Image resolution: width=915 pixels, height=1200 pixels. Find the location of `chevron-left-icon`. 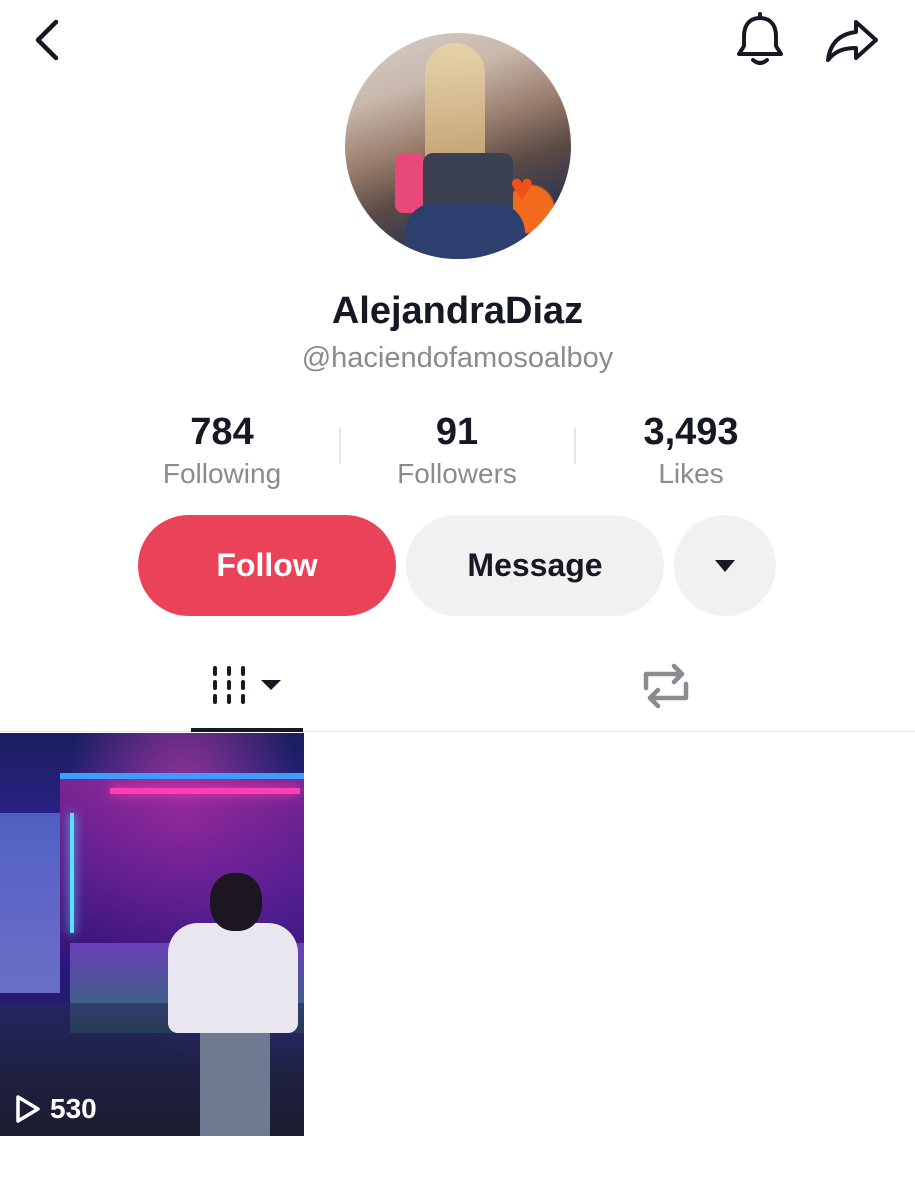

chevron-left-icon is located at coordinates (47, 40).